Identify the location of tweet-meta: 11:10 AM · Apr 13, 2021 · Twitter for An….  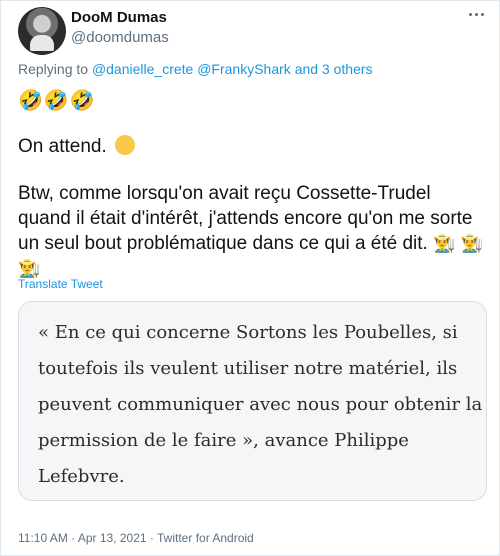
(136, 538).